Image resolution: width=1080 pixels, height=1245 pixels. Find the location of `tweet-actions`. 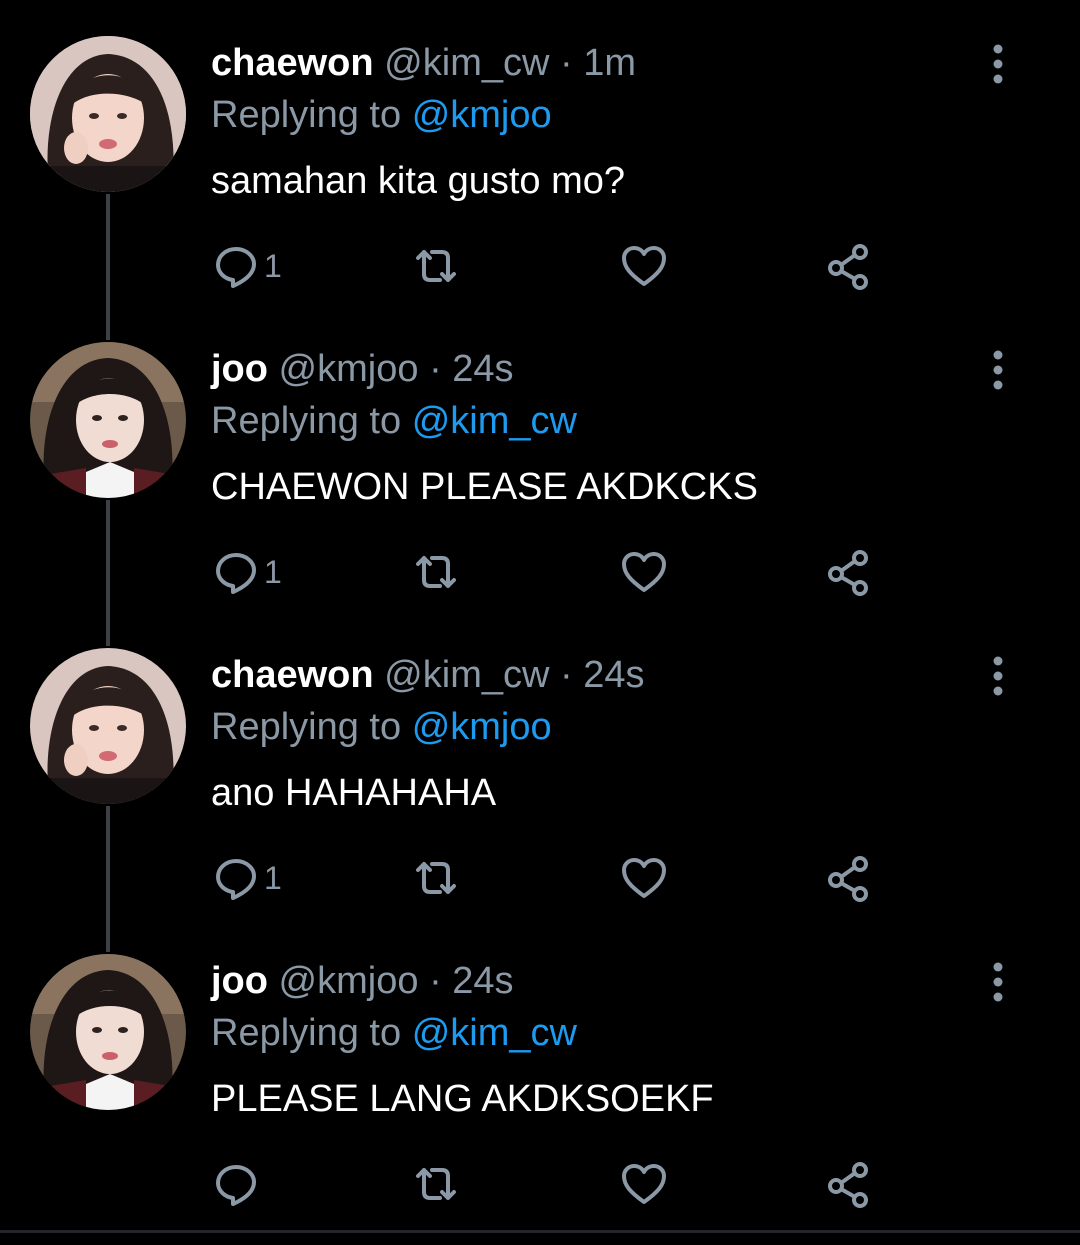

tweet-actions is located at coordinates (540, 1184).